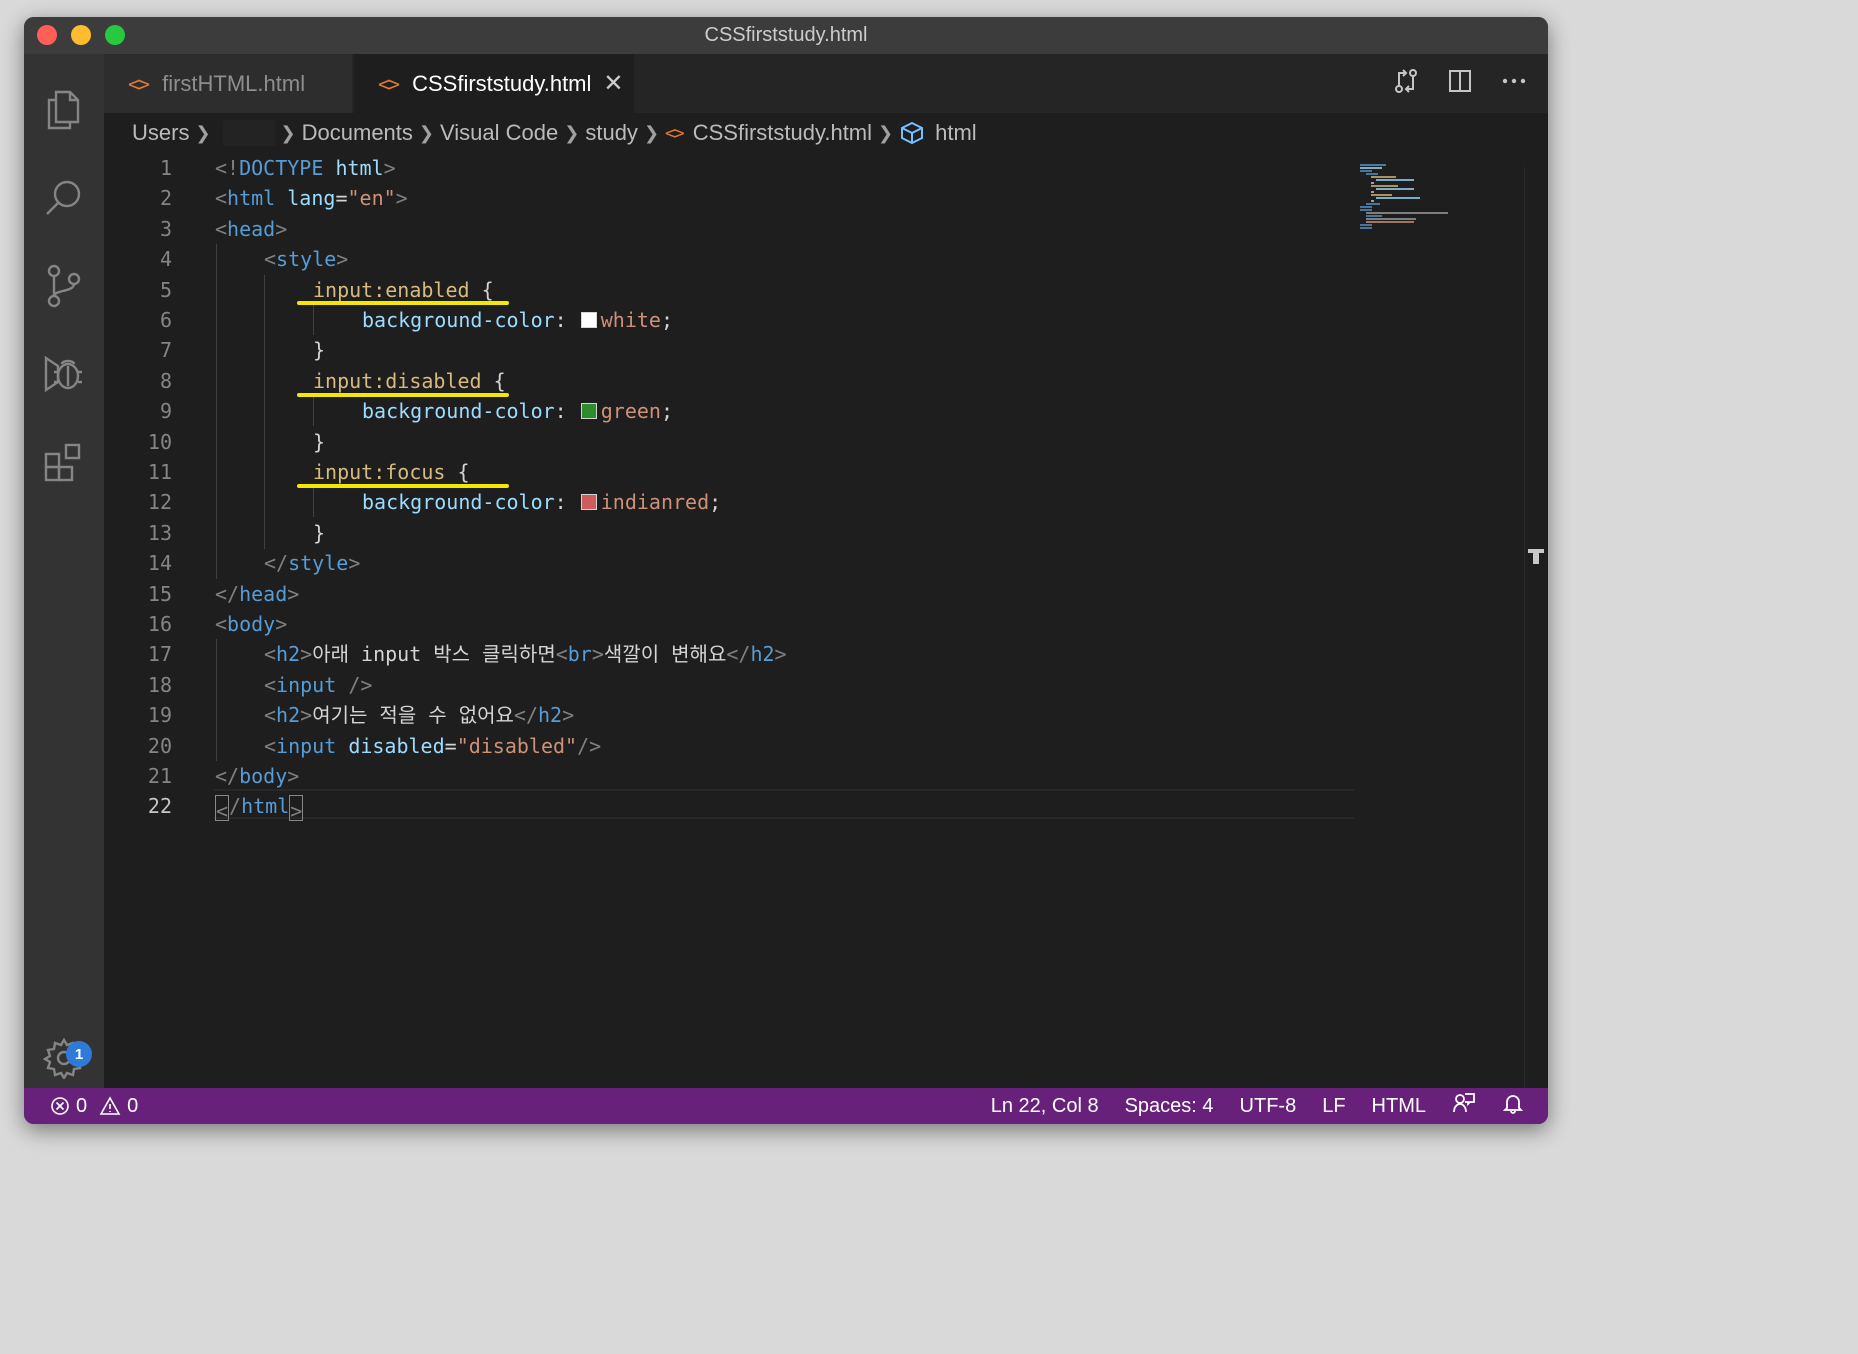 The width and height of the screenshot is (1858, 1354). Describe the element at coordinates (1169, 1106) in the screenshot. I see `indentation-setting: Spaces: 4` at that location.